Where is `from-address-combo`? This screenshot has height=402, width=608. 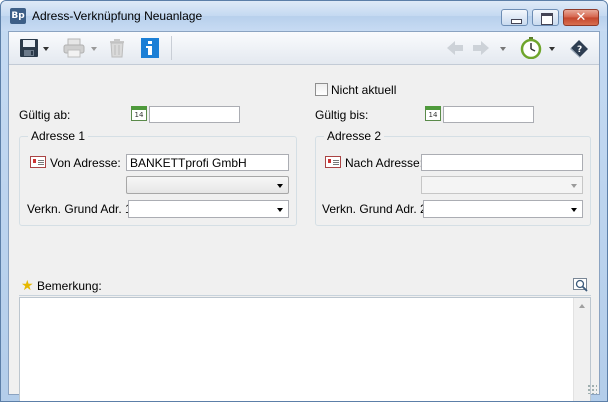
from-address-combo is located at coordinates (207, 185).